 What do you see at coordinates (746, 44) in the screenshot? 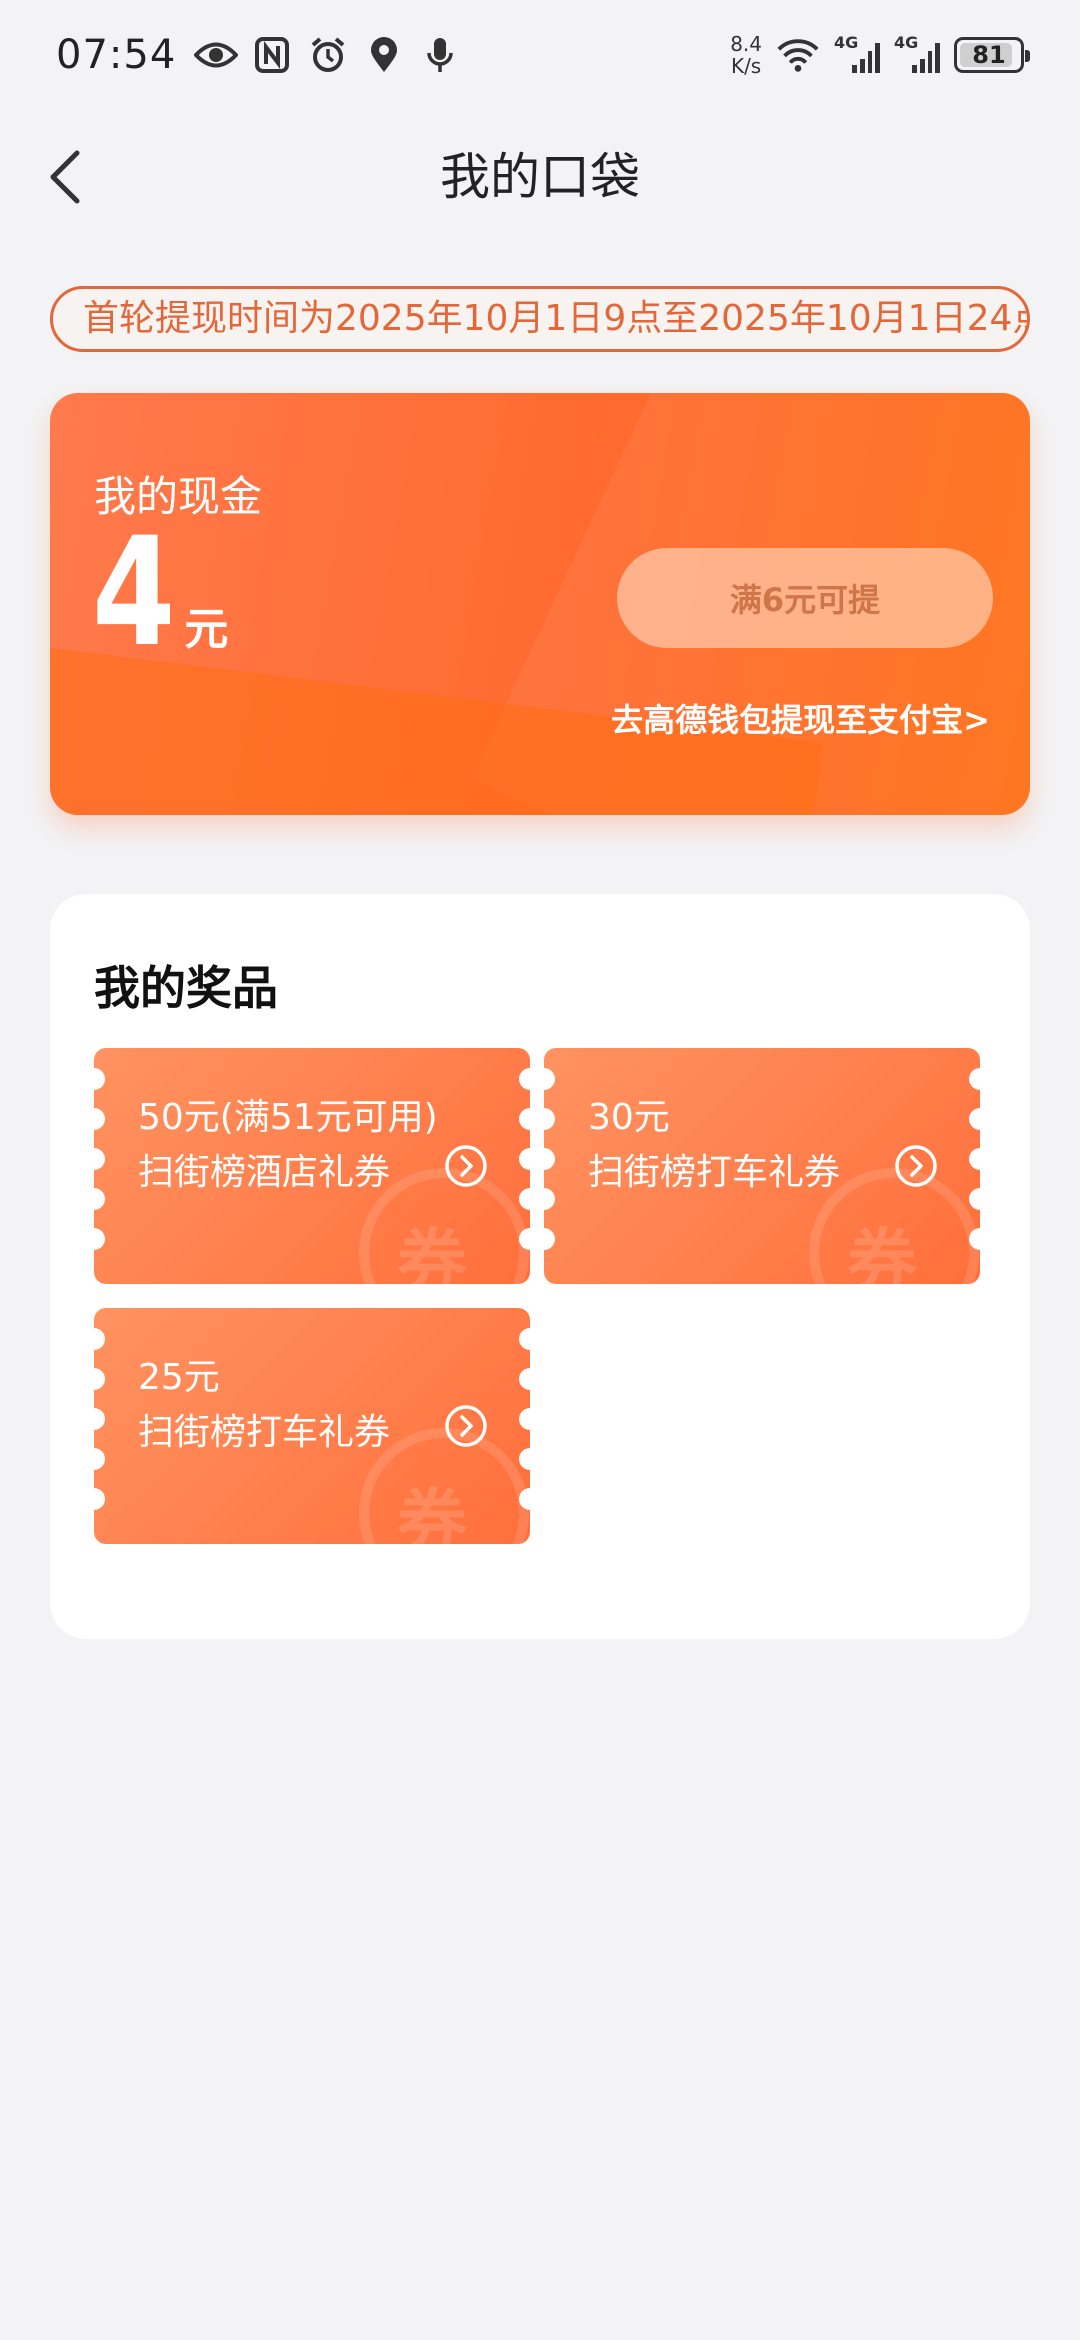
I see `net-speed-value: 8.4` at bounding box center [746, 44].